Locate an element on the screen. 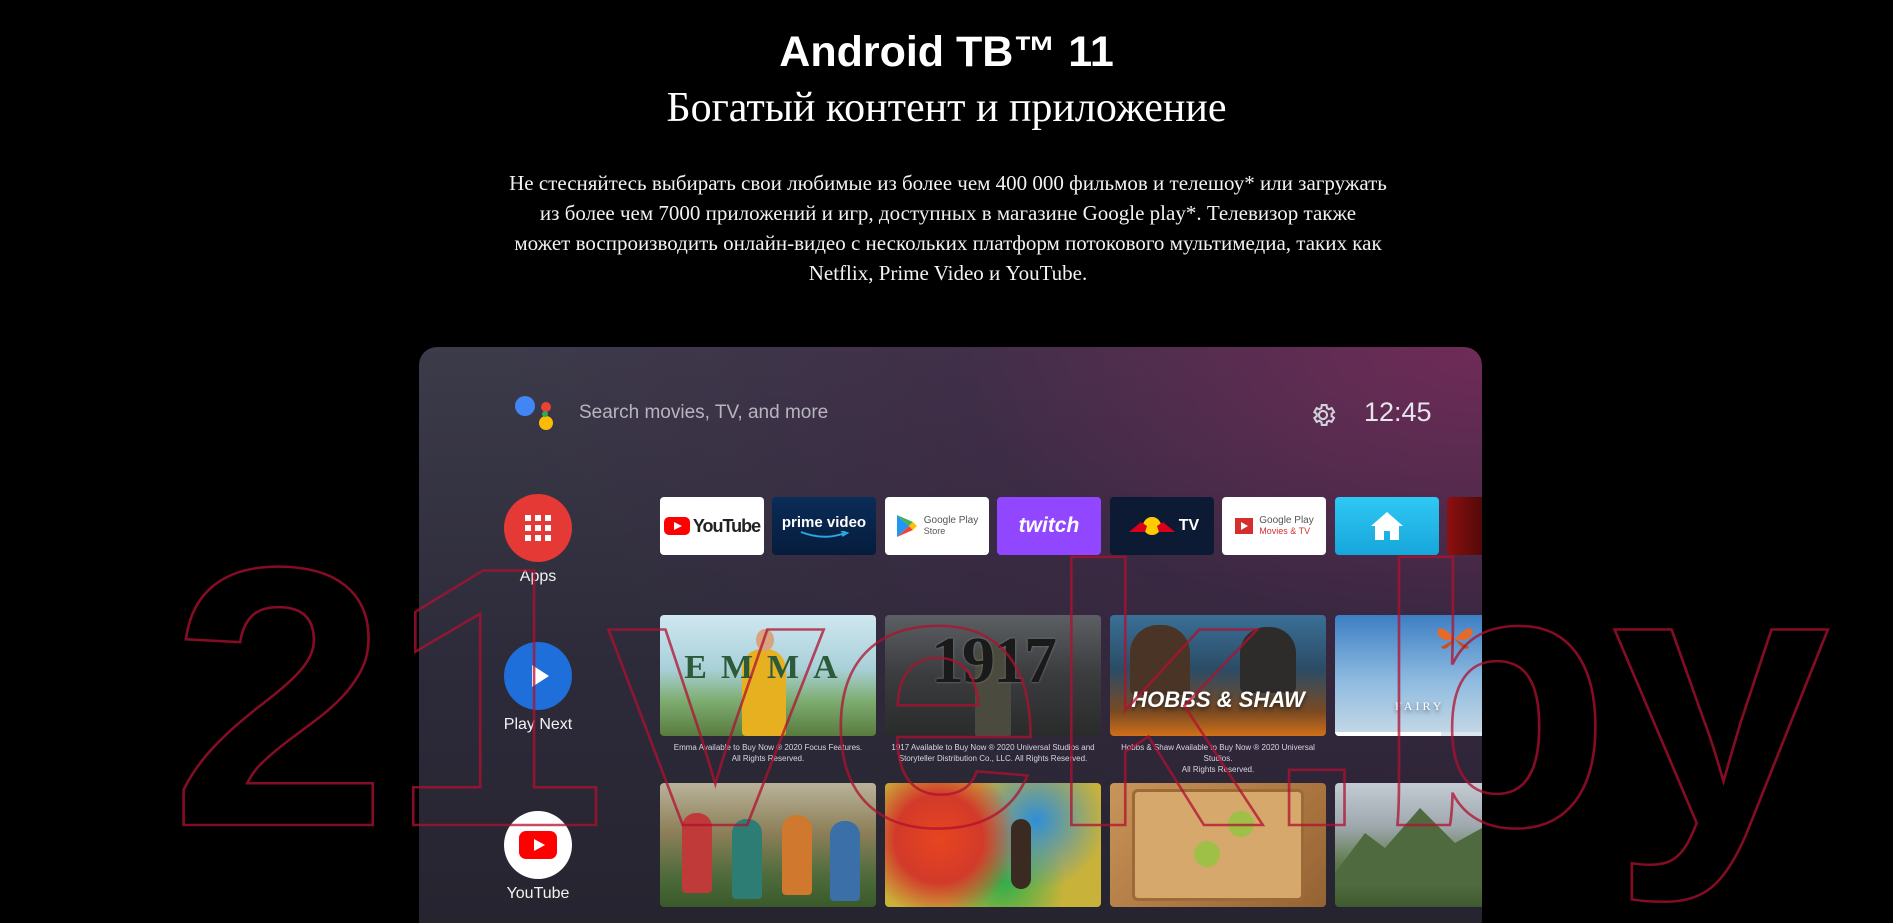  youtube-button is located at coordinates (538, 845).